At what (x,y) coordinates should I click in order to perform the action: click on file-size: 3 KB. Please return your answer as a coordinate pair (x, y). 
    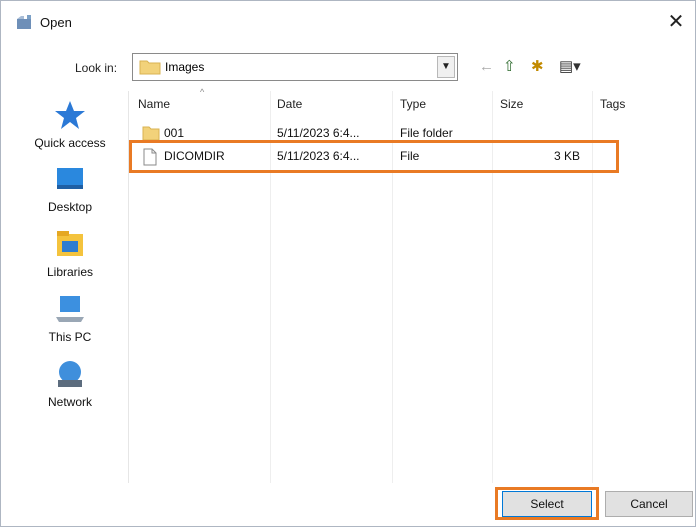
    Looking at the image, I should click on (567, 156).